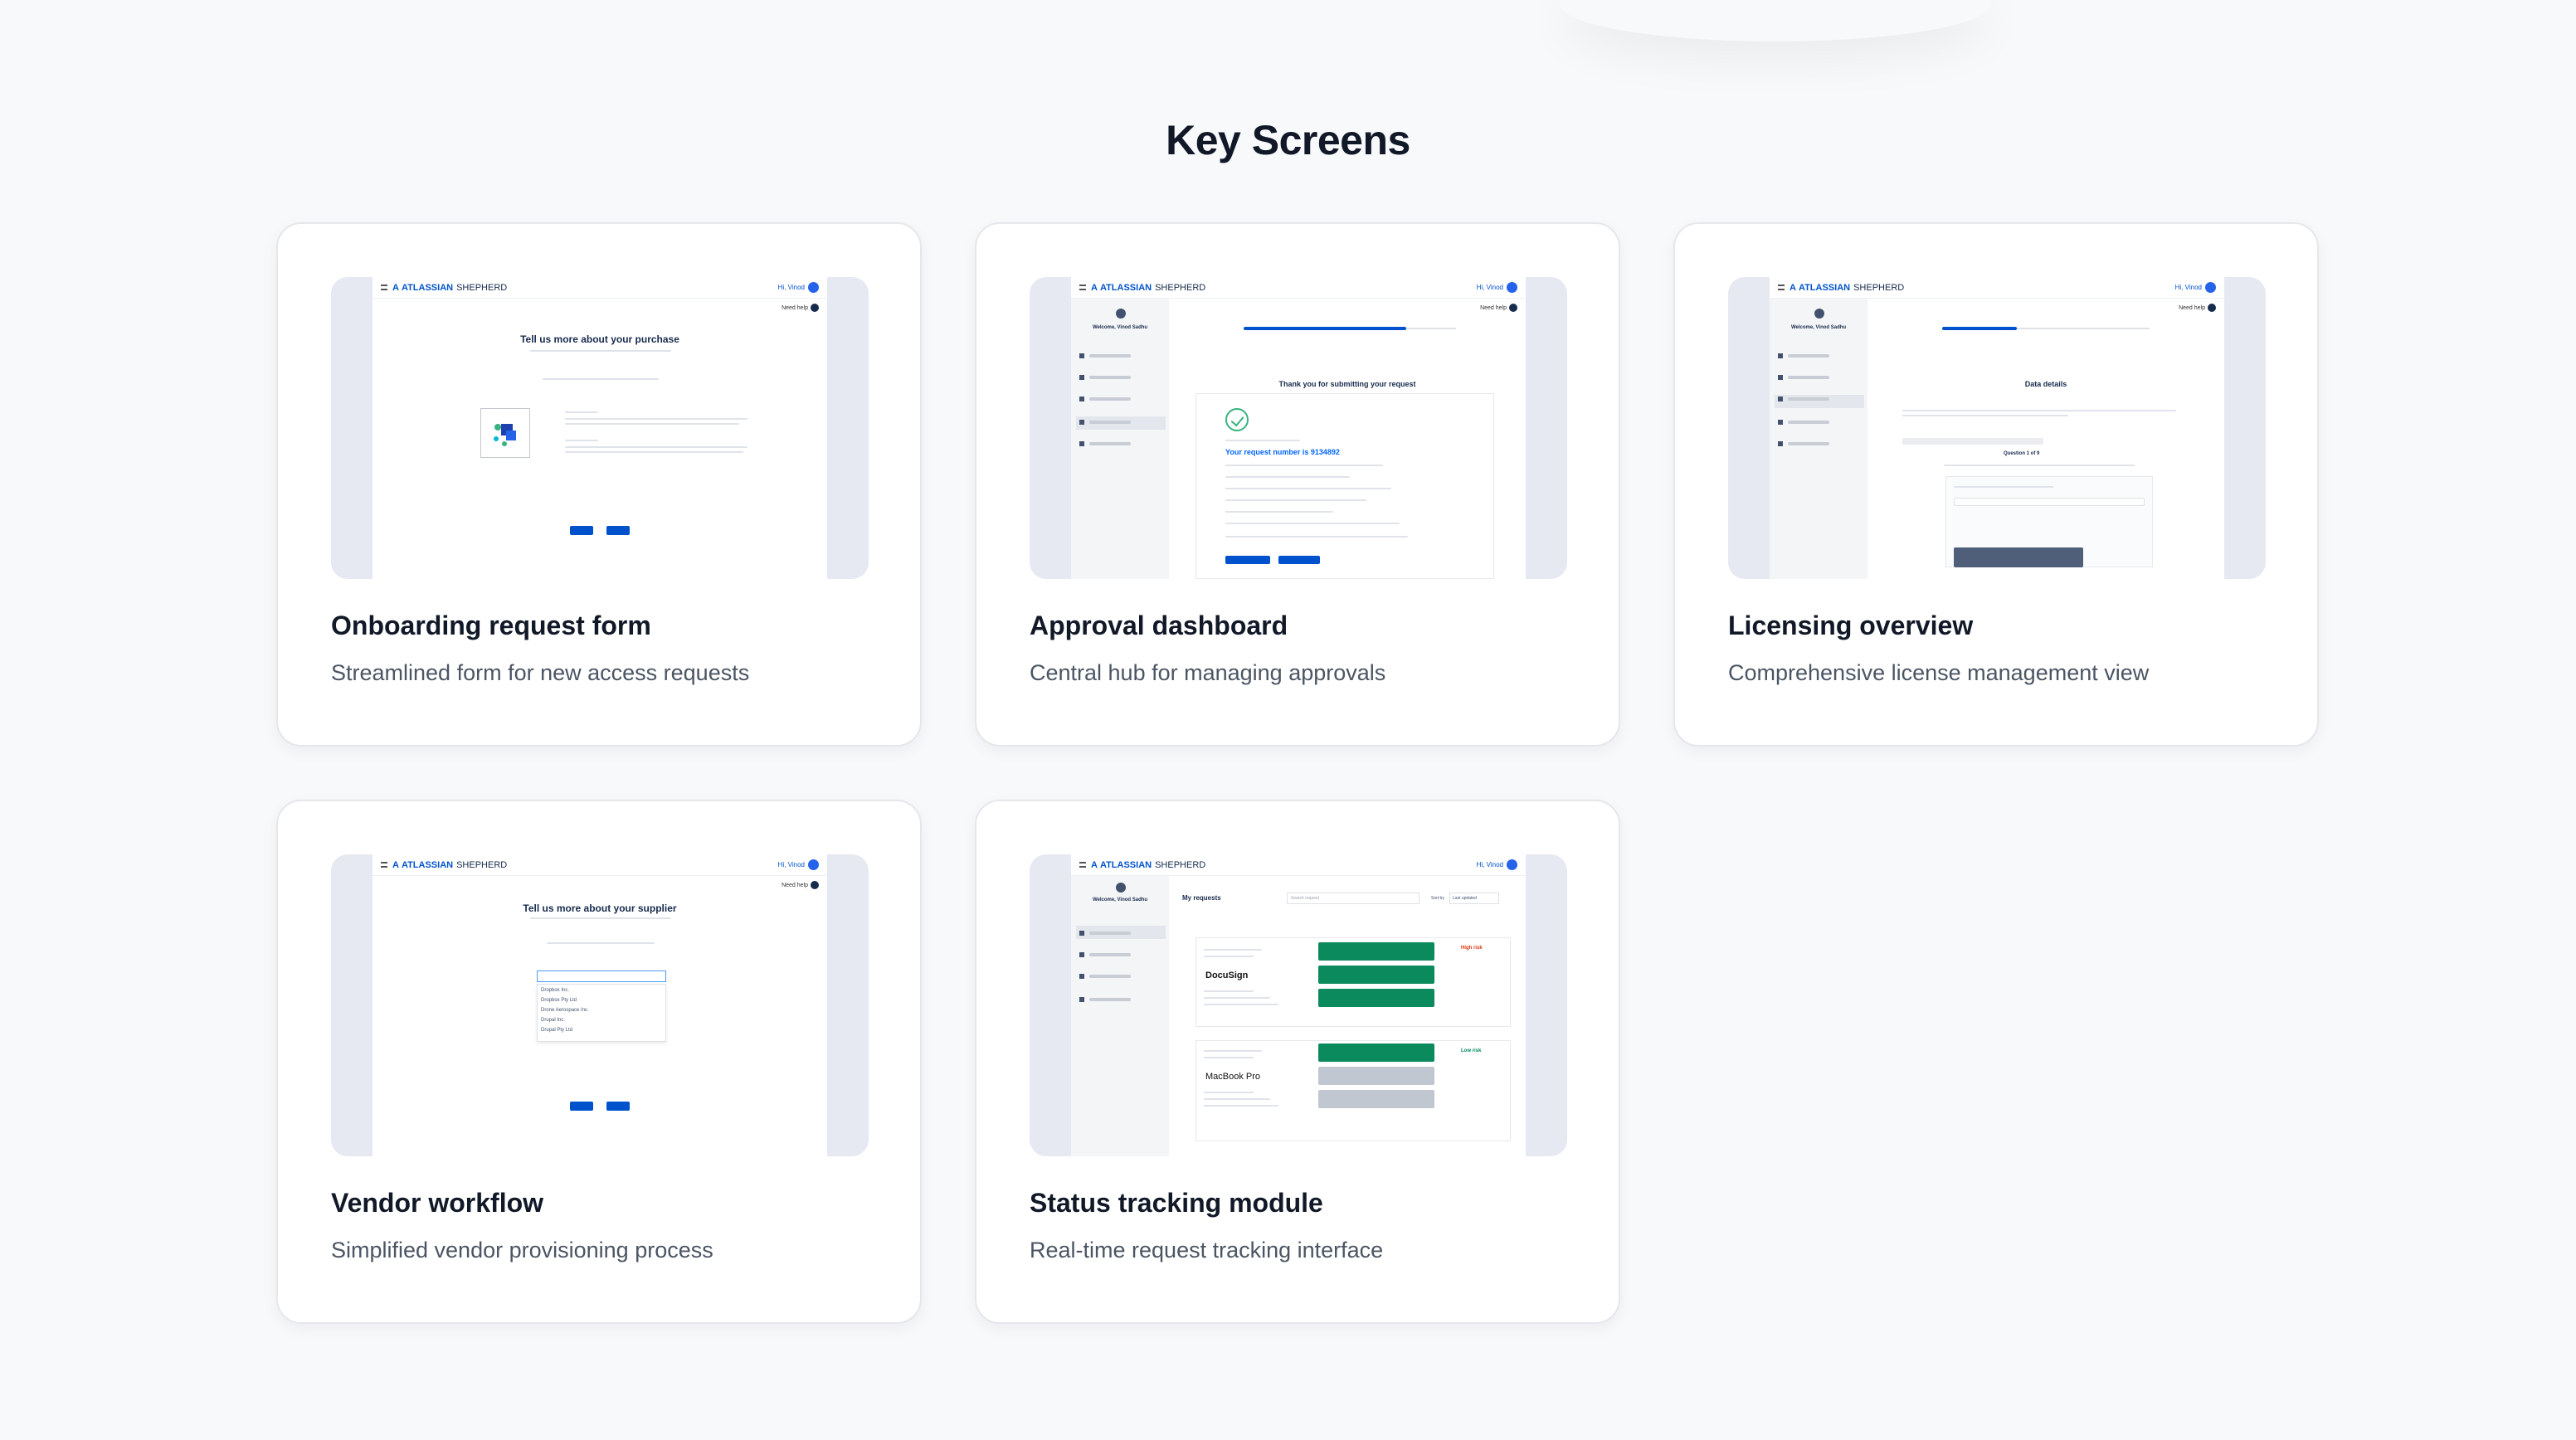 The image size is (2576, 1440). Describe the element at coordinates (1288, 140) in the screenshot. I see `section-title: Key Screens` at that location.